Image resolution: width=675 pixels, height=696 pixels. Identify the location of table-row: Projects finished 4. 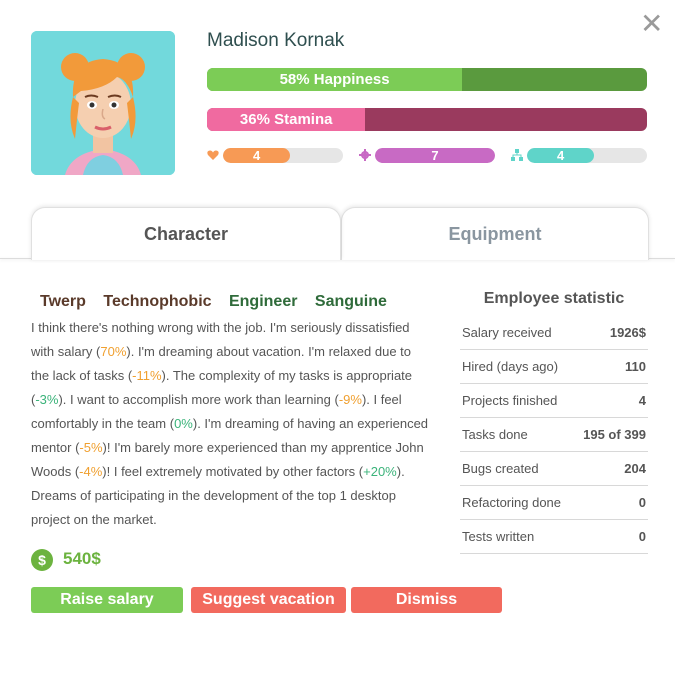
(554, 401).